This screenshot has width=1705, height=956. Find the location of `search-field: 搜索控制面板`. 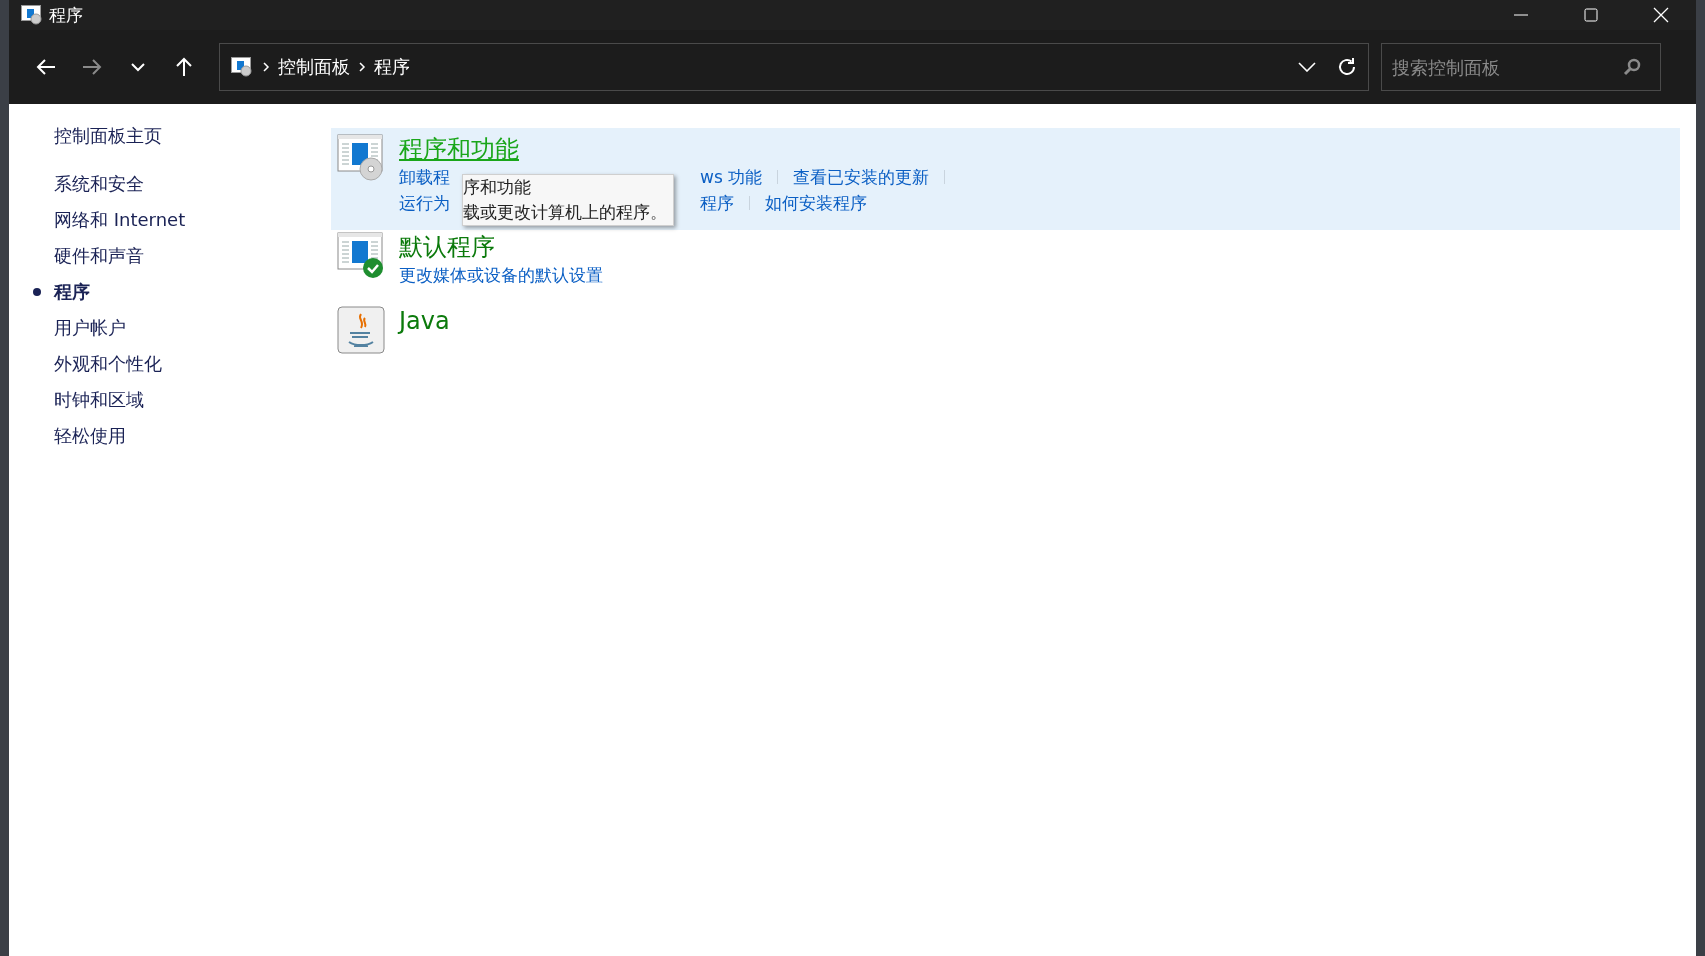

search-field: 搜索控制面板 is located at coordinates (1521, 67).